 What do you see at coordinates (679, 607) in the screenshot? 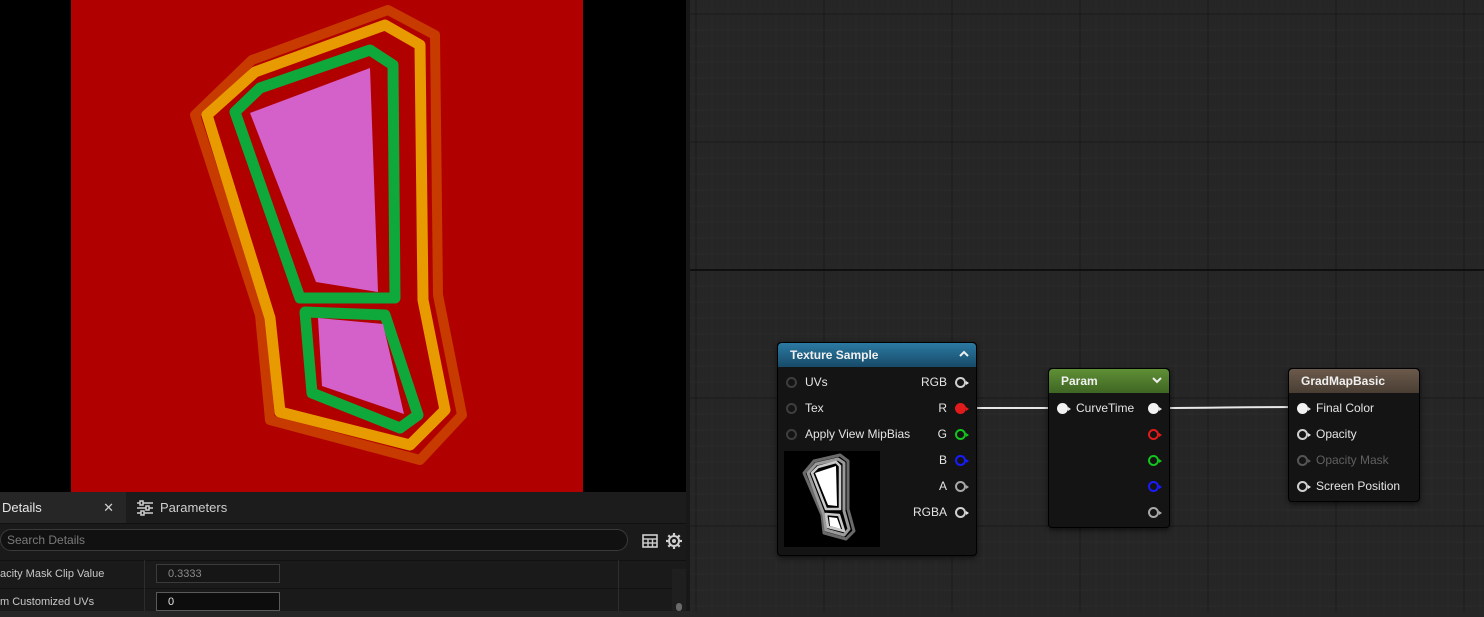
I see `scrollbar-thumb` at bounding box center [679, 607].